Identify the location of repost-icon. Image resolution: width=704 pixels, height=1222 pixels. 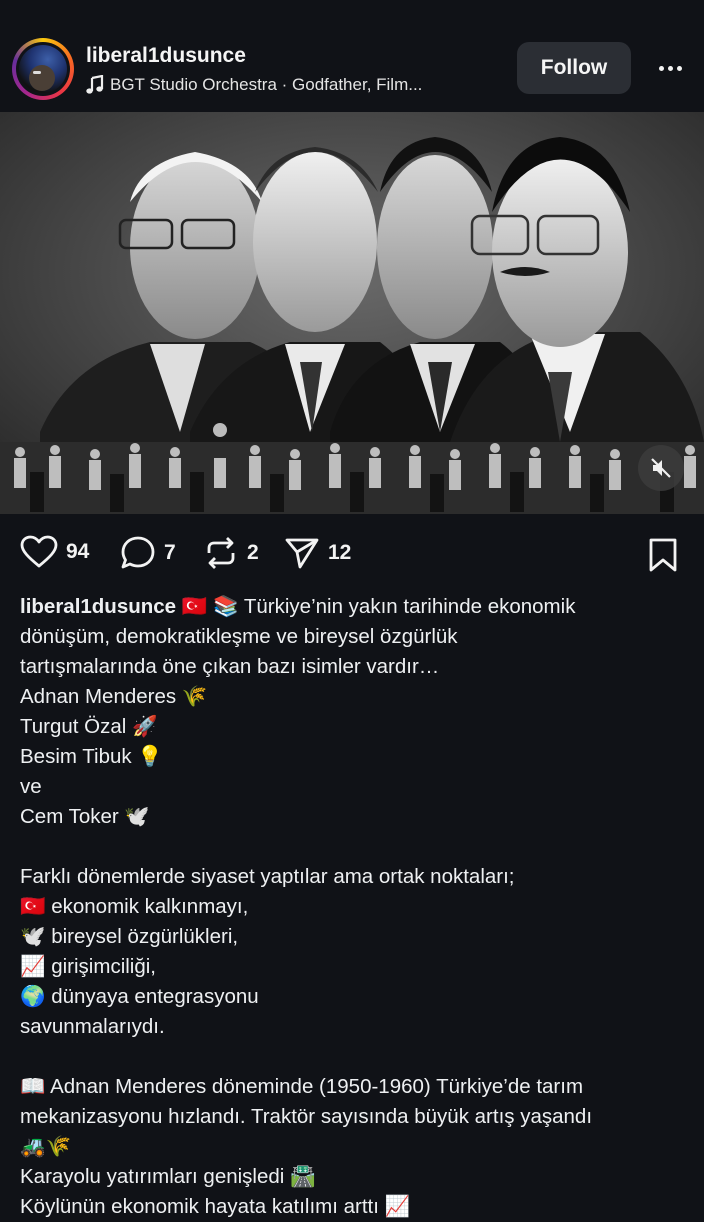
(221, 553).